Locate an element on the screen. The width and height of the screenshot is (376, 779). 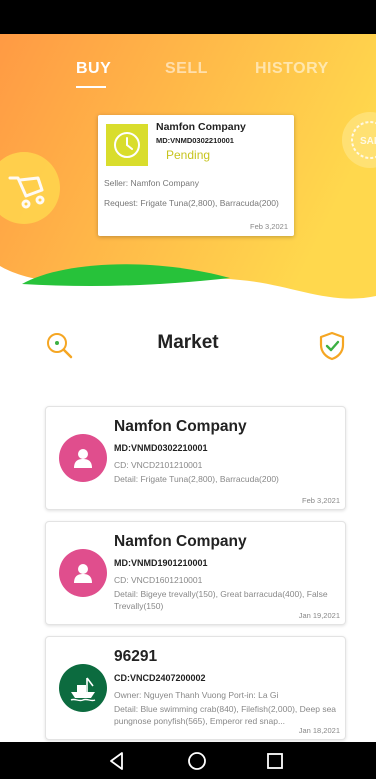
svg-text: SAL is located at coordinates (368, 141).